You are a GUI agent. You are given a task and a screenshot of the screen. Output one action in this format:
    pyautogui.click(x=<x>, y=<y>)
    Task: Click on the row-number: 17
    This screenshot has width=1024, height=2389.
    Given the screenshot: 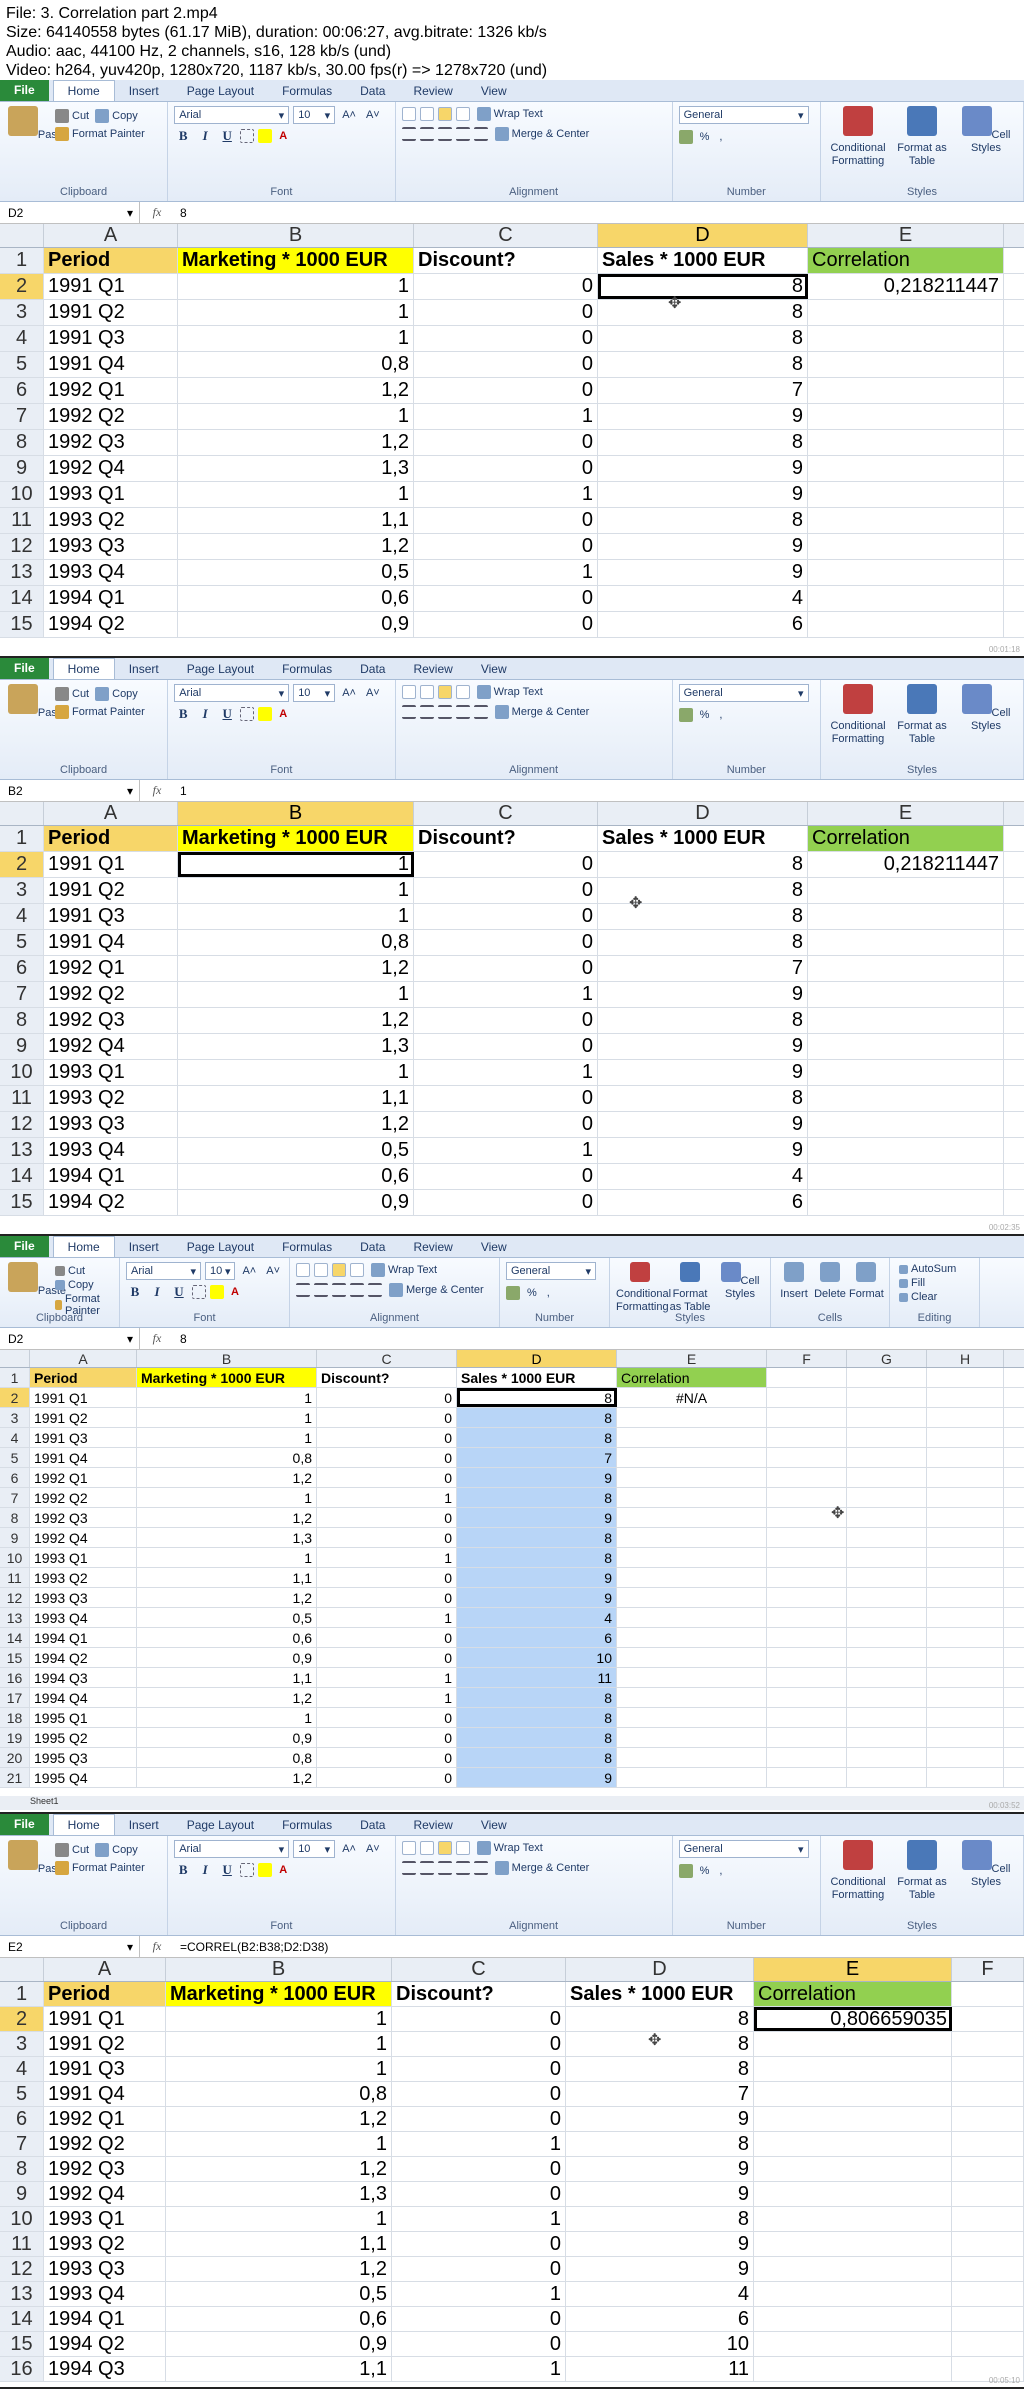 What is the action you would take?
    pyautogui.click(x=15, y=1697)
    